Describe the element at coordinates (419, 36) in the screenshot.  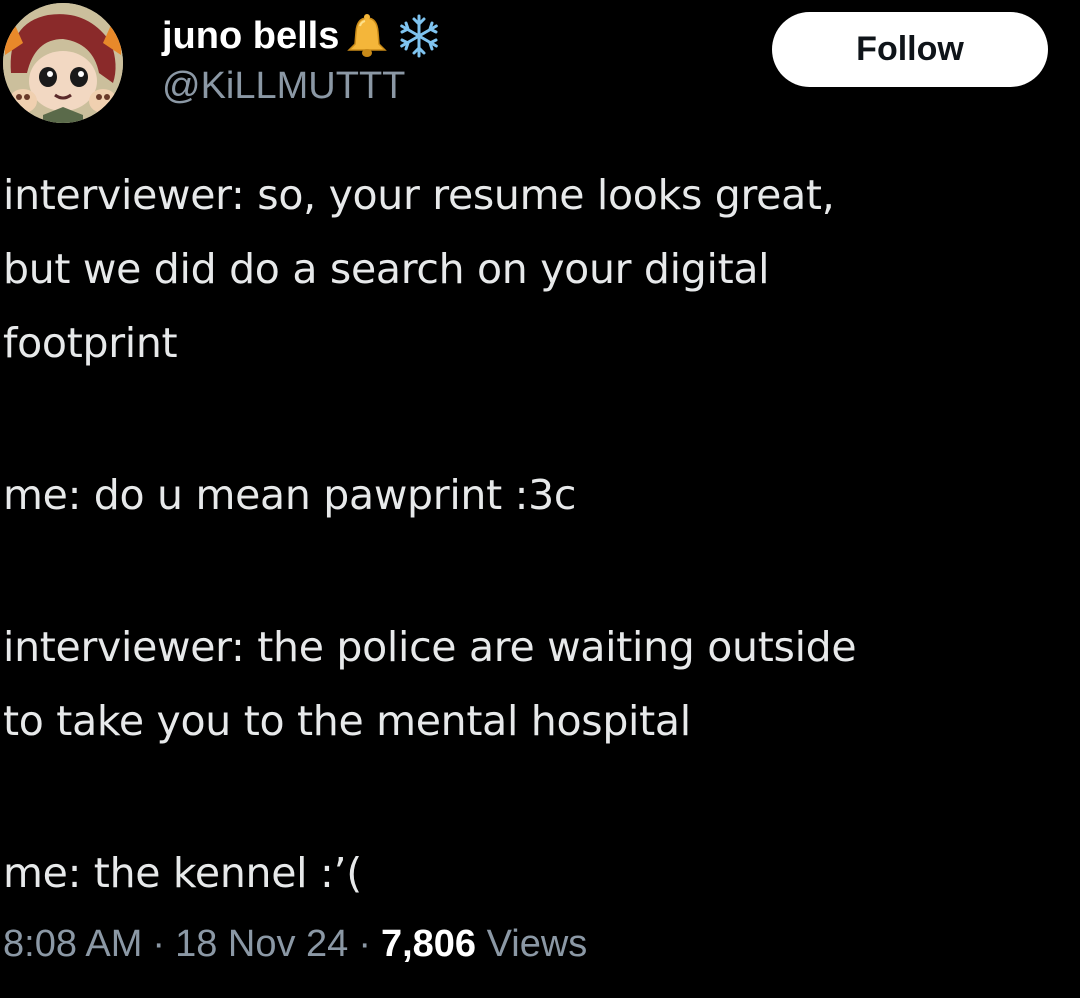
I see `snowflake-icon` at that location.